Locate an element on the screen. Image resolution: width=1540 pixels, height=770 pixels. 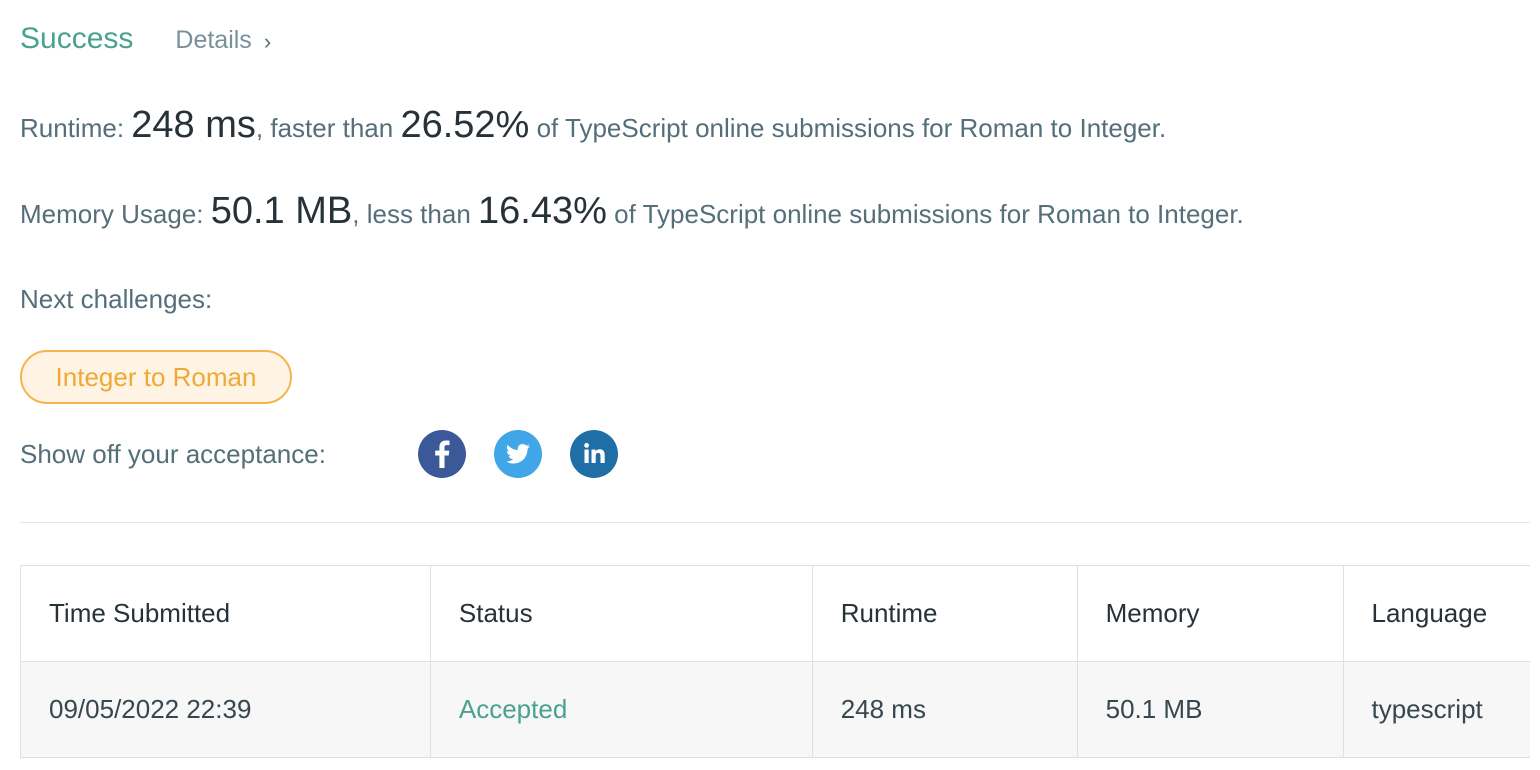
facebook-icon is located at coordinates (442, 454).